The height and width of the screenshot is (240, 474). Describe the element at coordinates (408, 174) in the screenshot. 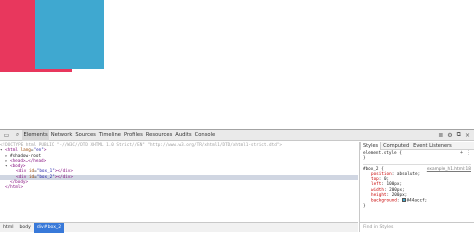

I see `property-value: absolute;` at that location.